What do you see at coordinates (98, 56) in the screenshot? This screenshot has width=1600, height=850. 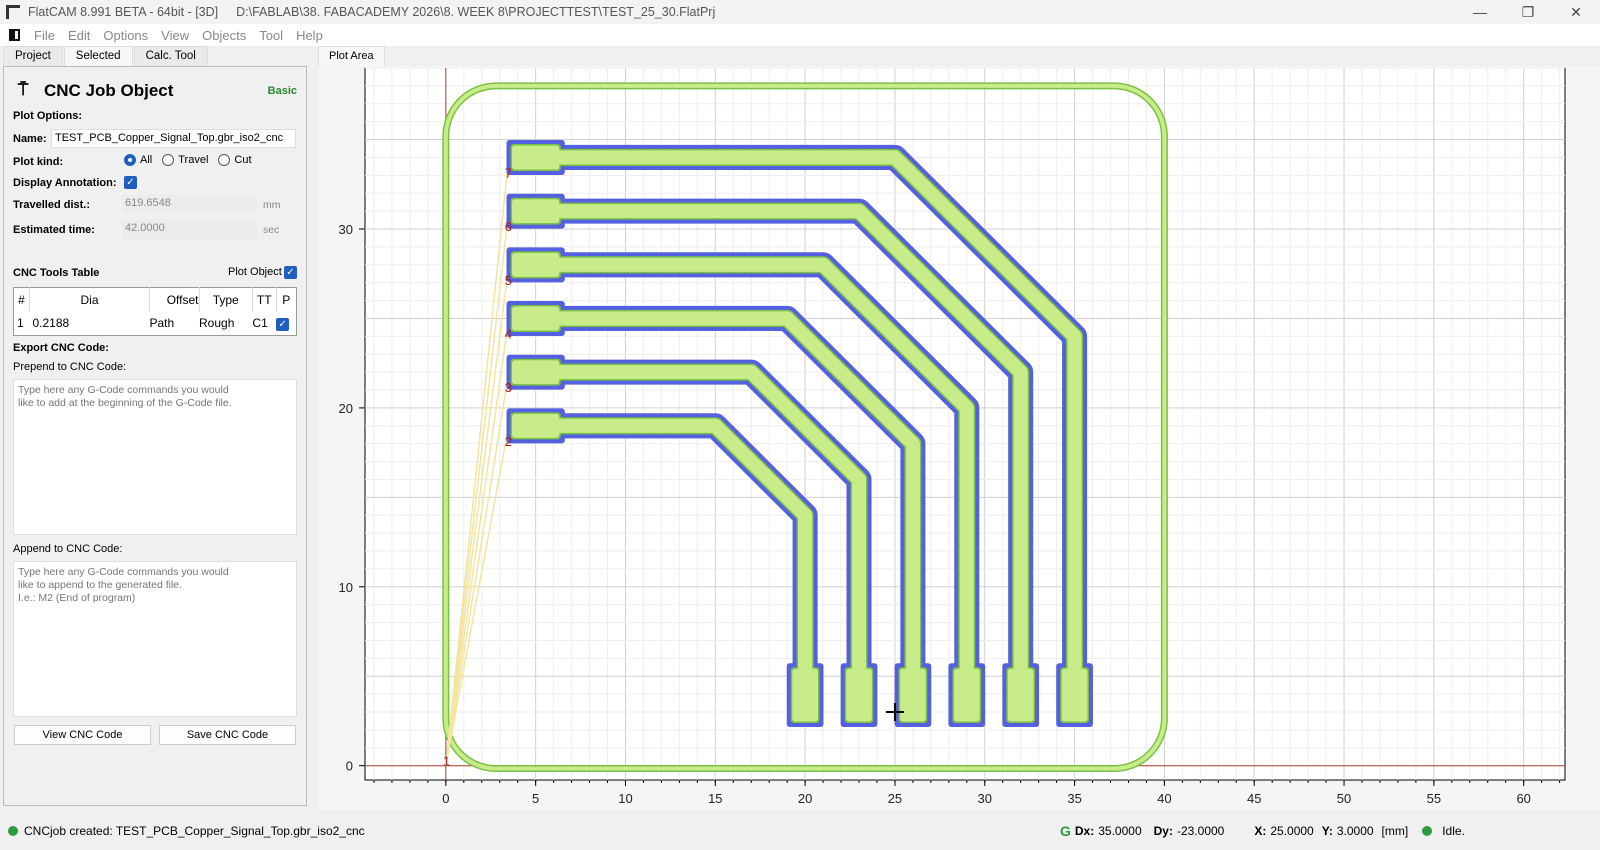 I see `tab-selected: Selected` at bounding box center [98, 56].